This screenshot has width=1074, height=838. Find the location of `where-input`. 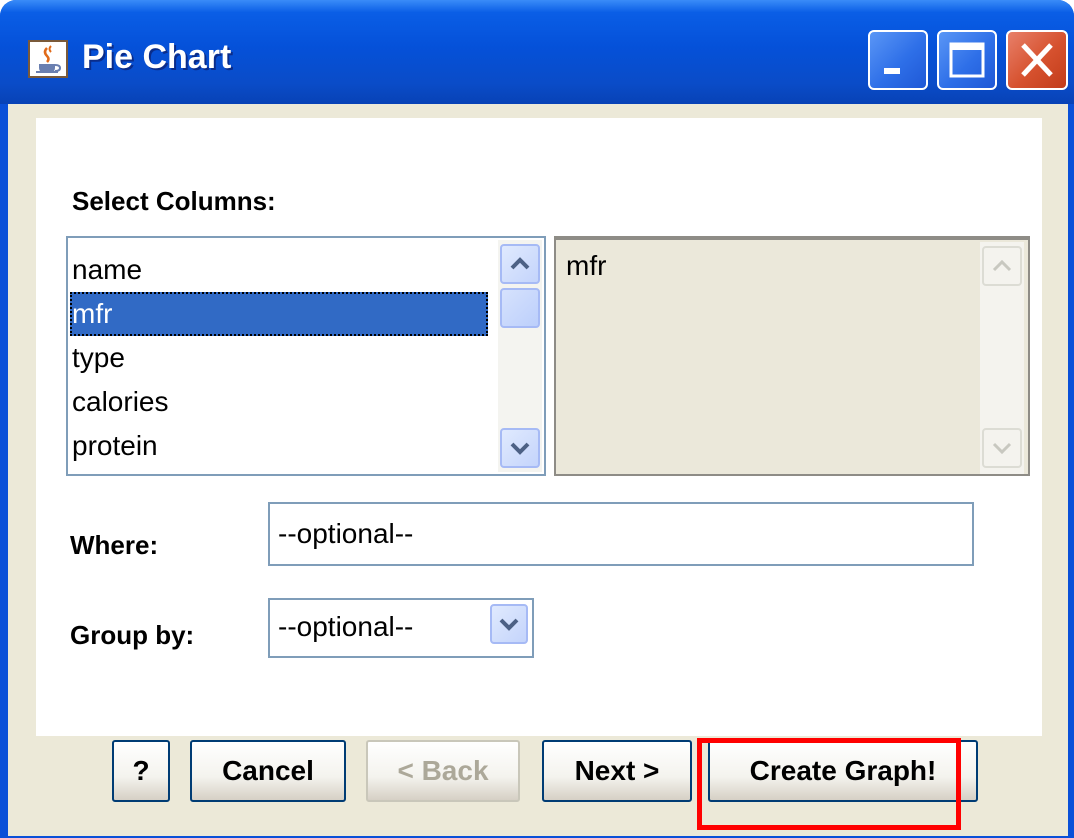

where-input is located at coordinates (621, 534).